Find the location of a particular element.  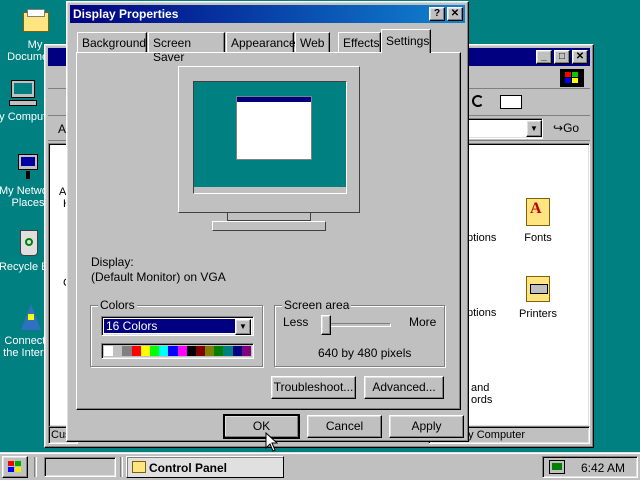

monitor-stand is located at coordinates (269, 217).